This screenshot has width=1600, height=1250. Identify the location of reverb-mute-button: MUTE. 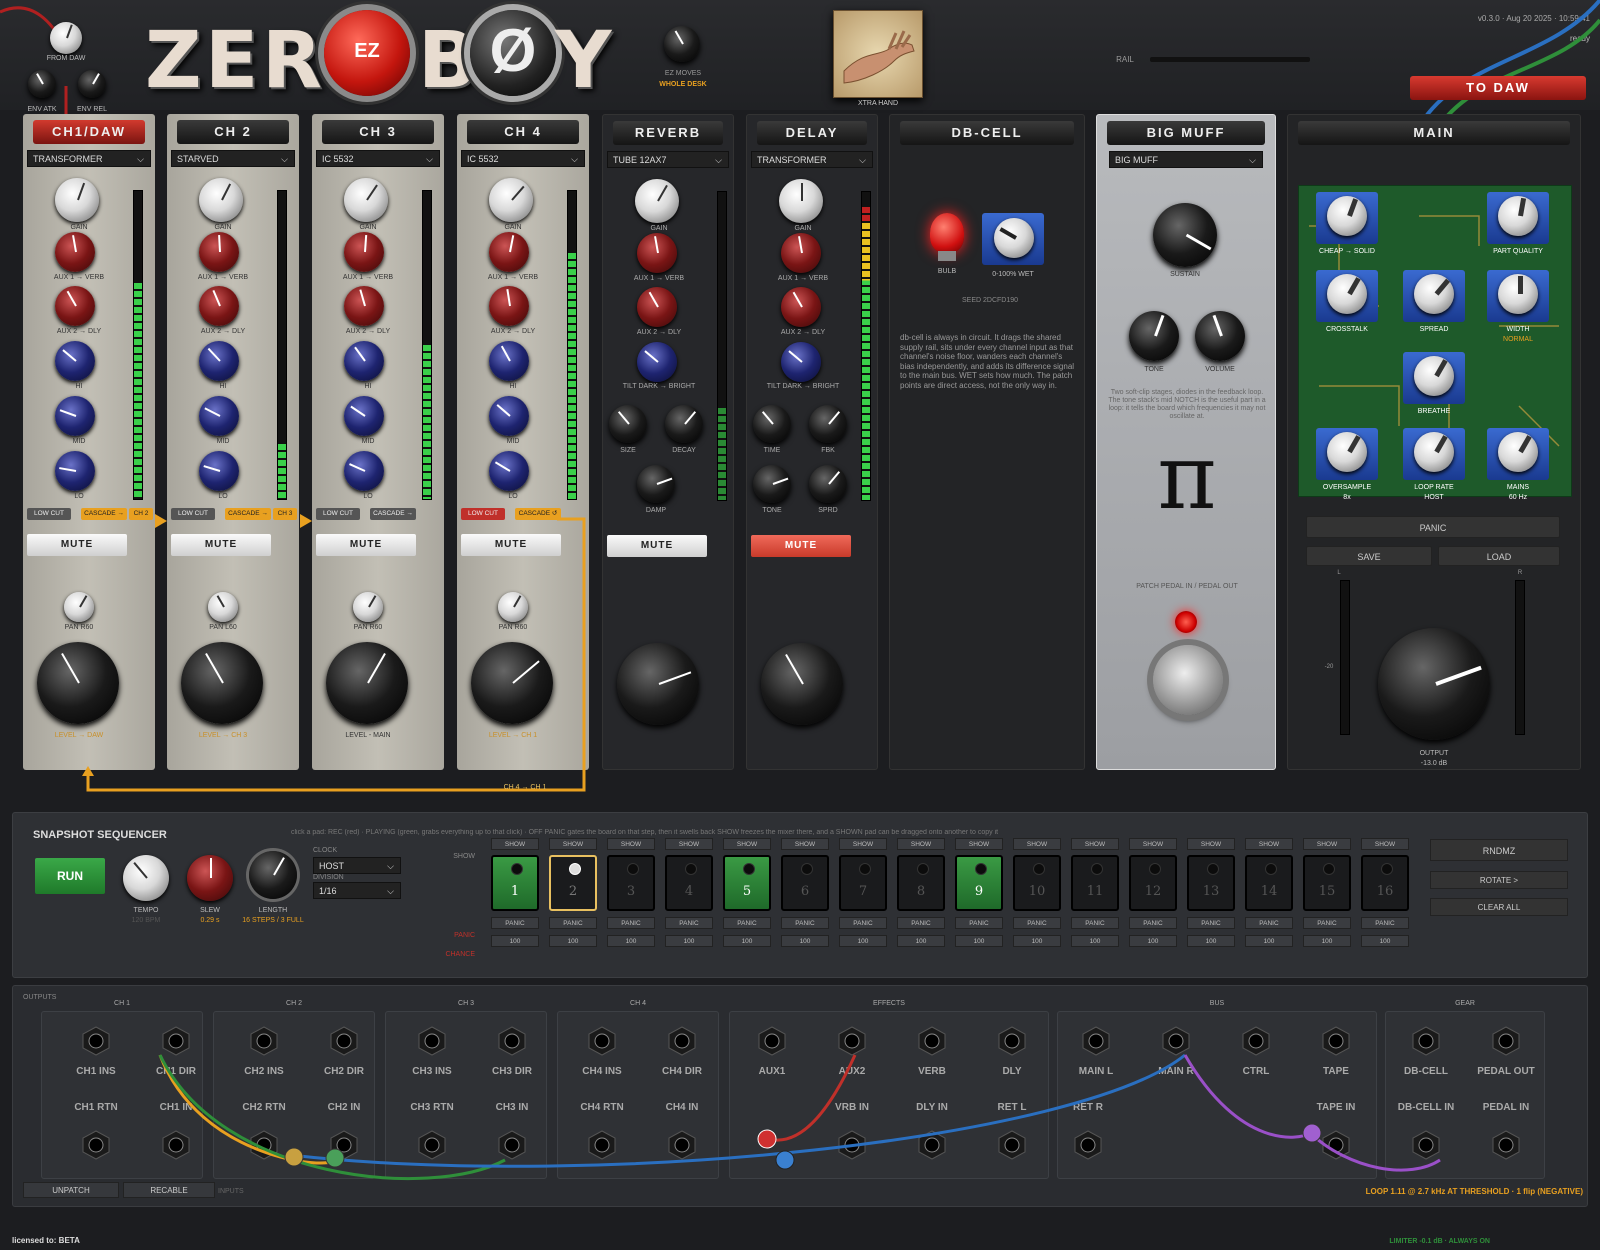
(657, 546).